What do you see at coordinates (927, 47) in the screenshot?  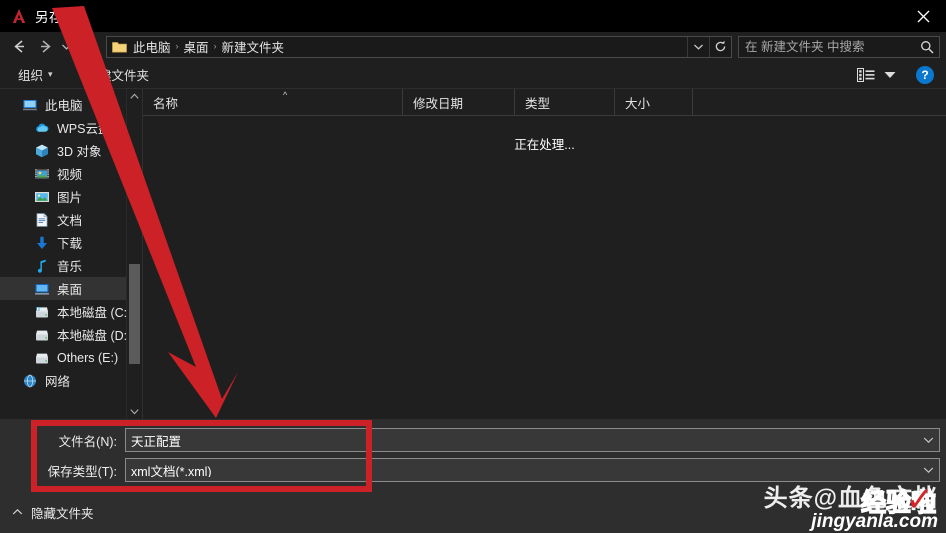 I see `search-icon` at bounding box center [927, 47].